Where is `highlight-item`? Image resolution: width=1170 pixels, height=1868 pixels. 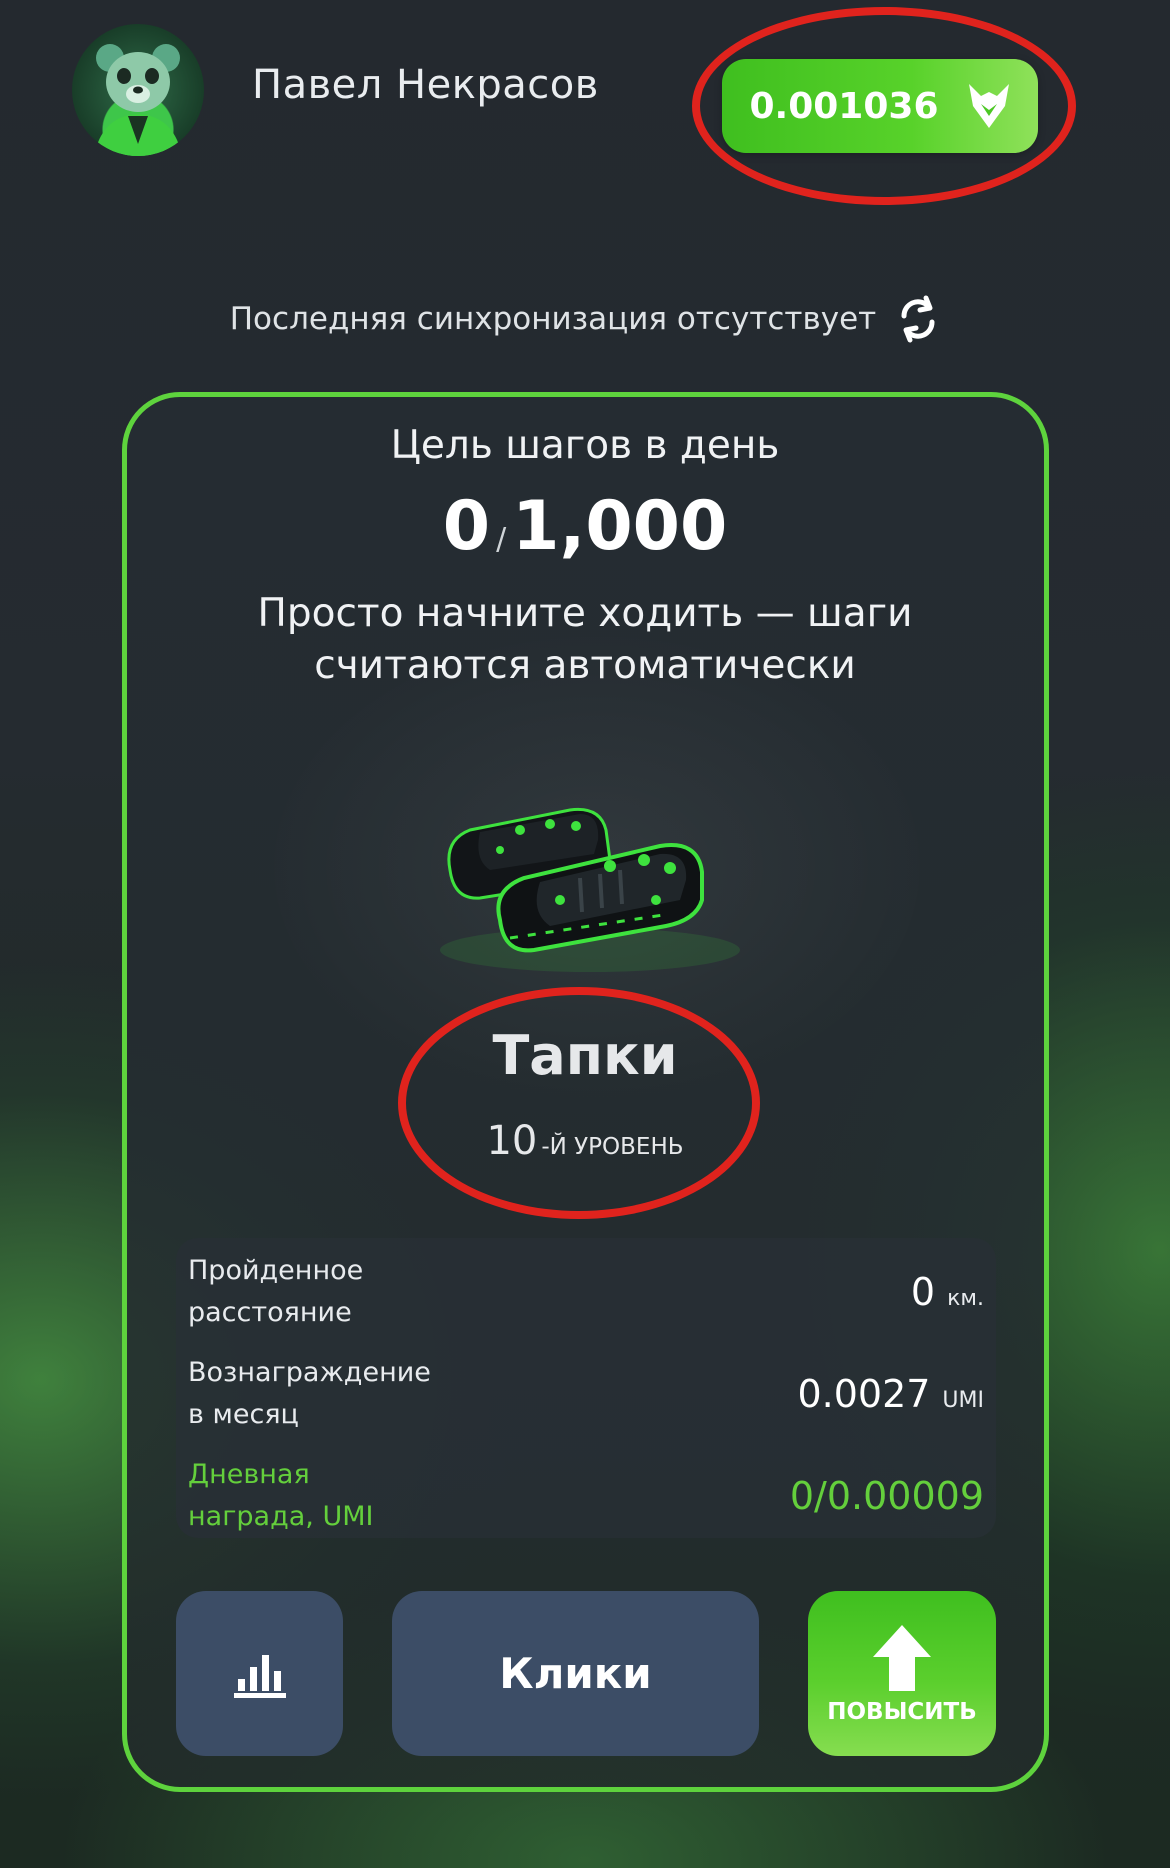 highlight-item is located at coordinates (579, 1103).